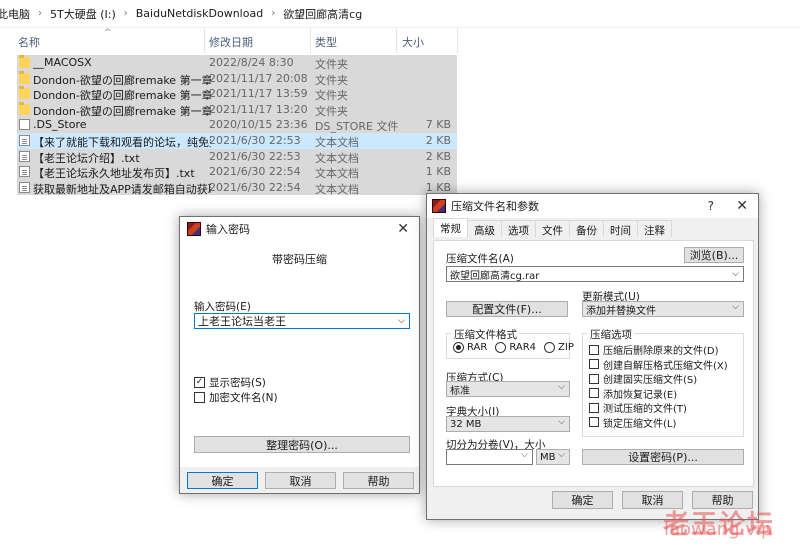 This screenshot has width=800, height=547. I want to click on split-unit-value: MB, so click(548, 457).